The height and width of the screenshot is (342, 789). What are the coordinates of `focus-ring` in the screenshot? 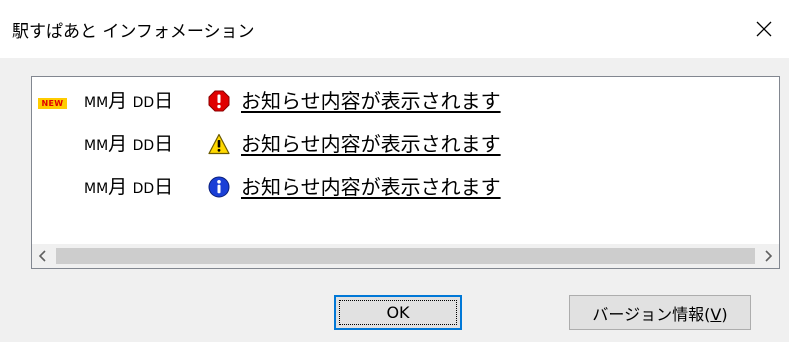 It's located at (398, 312).